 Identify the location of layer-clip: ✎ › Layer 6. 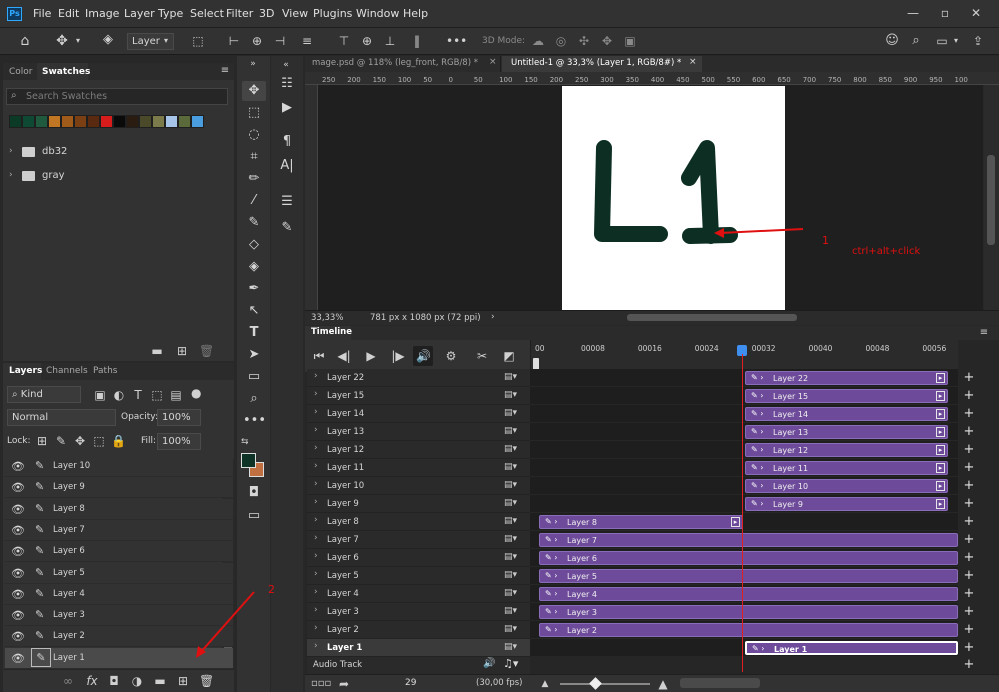
(748, 558).